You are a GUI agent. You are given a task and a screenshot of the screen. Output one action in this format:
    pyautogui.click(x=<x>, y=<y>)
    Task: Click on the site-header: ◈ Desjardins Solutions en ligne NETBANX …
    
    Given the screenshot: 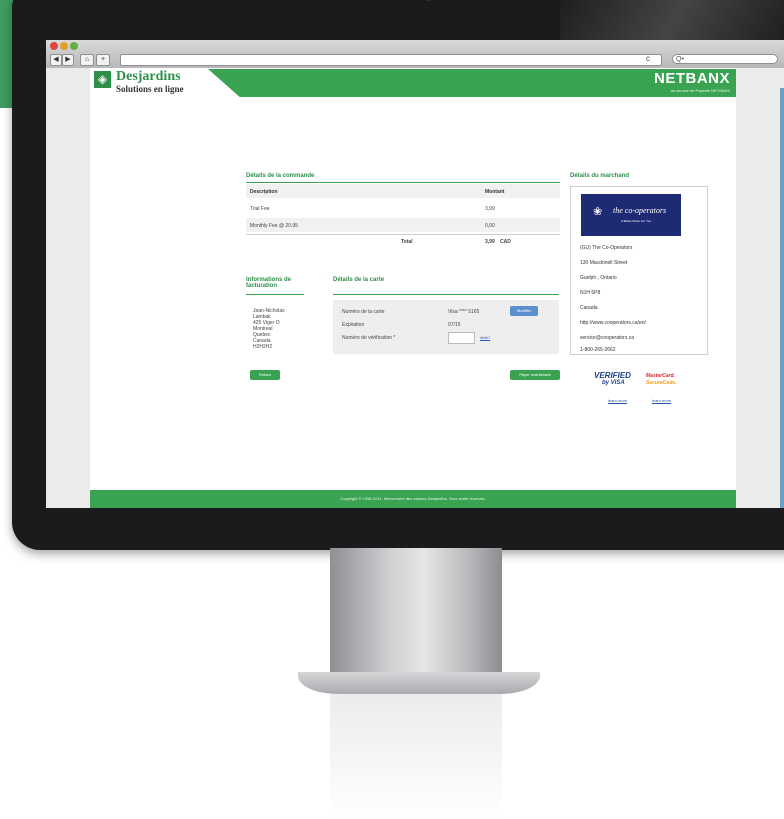 What is the action you would take?
    pyautogui.click(x=413, y=83)
    